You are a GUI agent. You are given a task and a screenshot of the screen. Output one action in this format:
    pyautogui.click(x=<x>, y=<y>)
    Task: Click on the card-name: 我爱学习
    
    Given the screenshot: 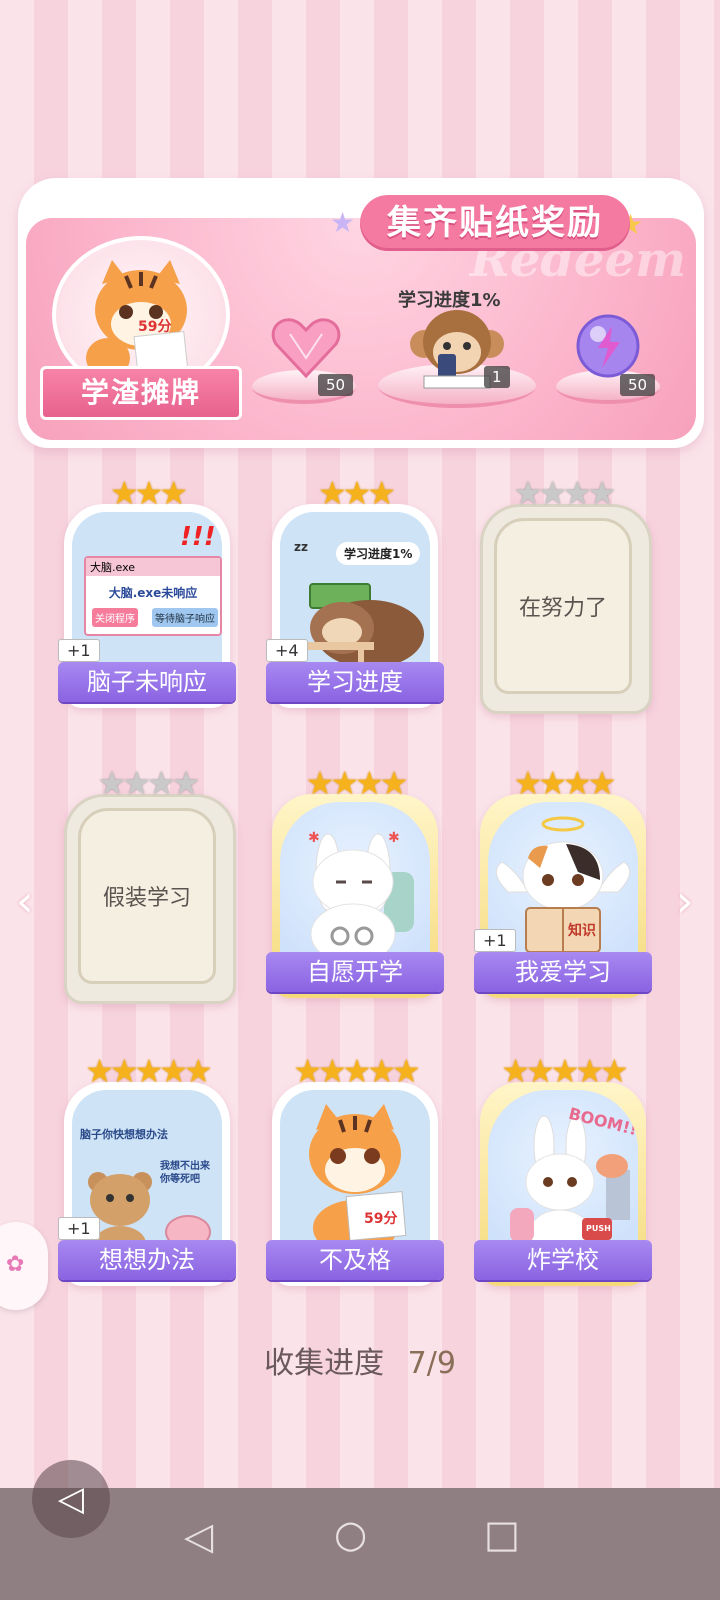 What is the action you would take?
    pyautogui.click(x=563, y=972)
    